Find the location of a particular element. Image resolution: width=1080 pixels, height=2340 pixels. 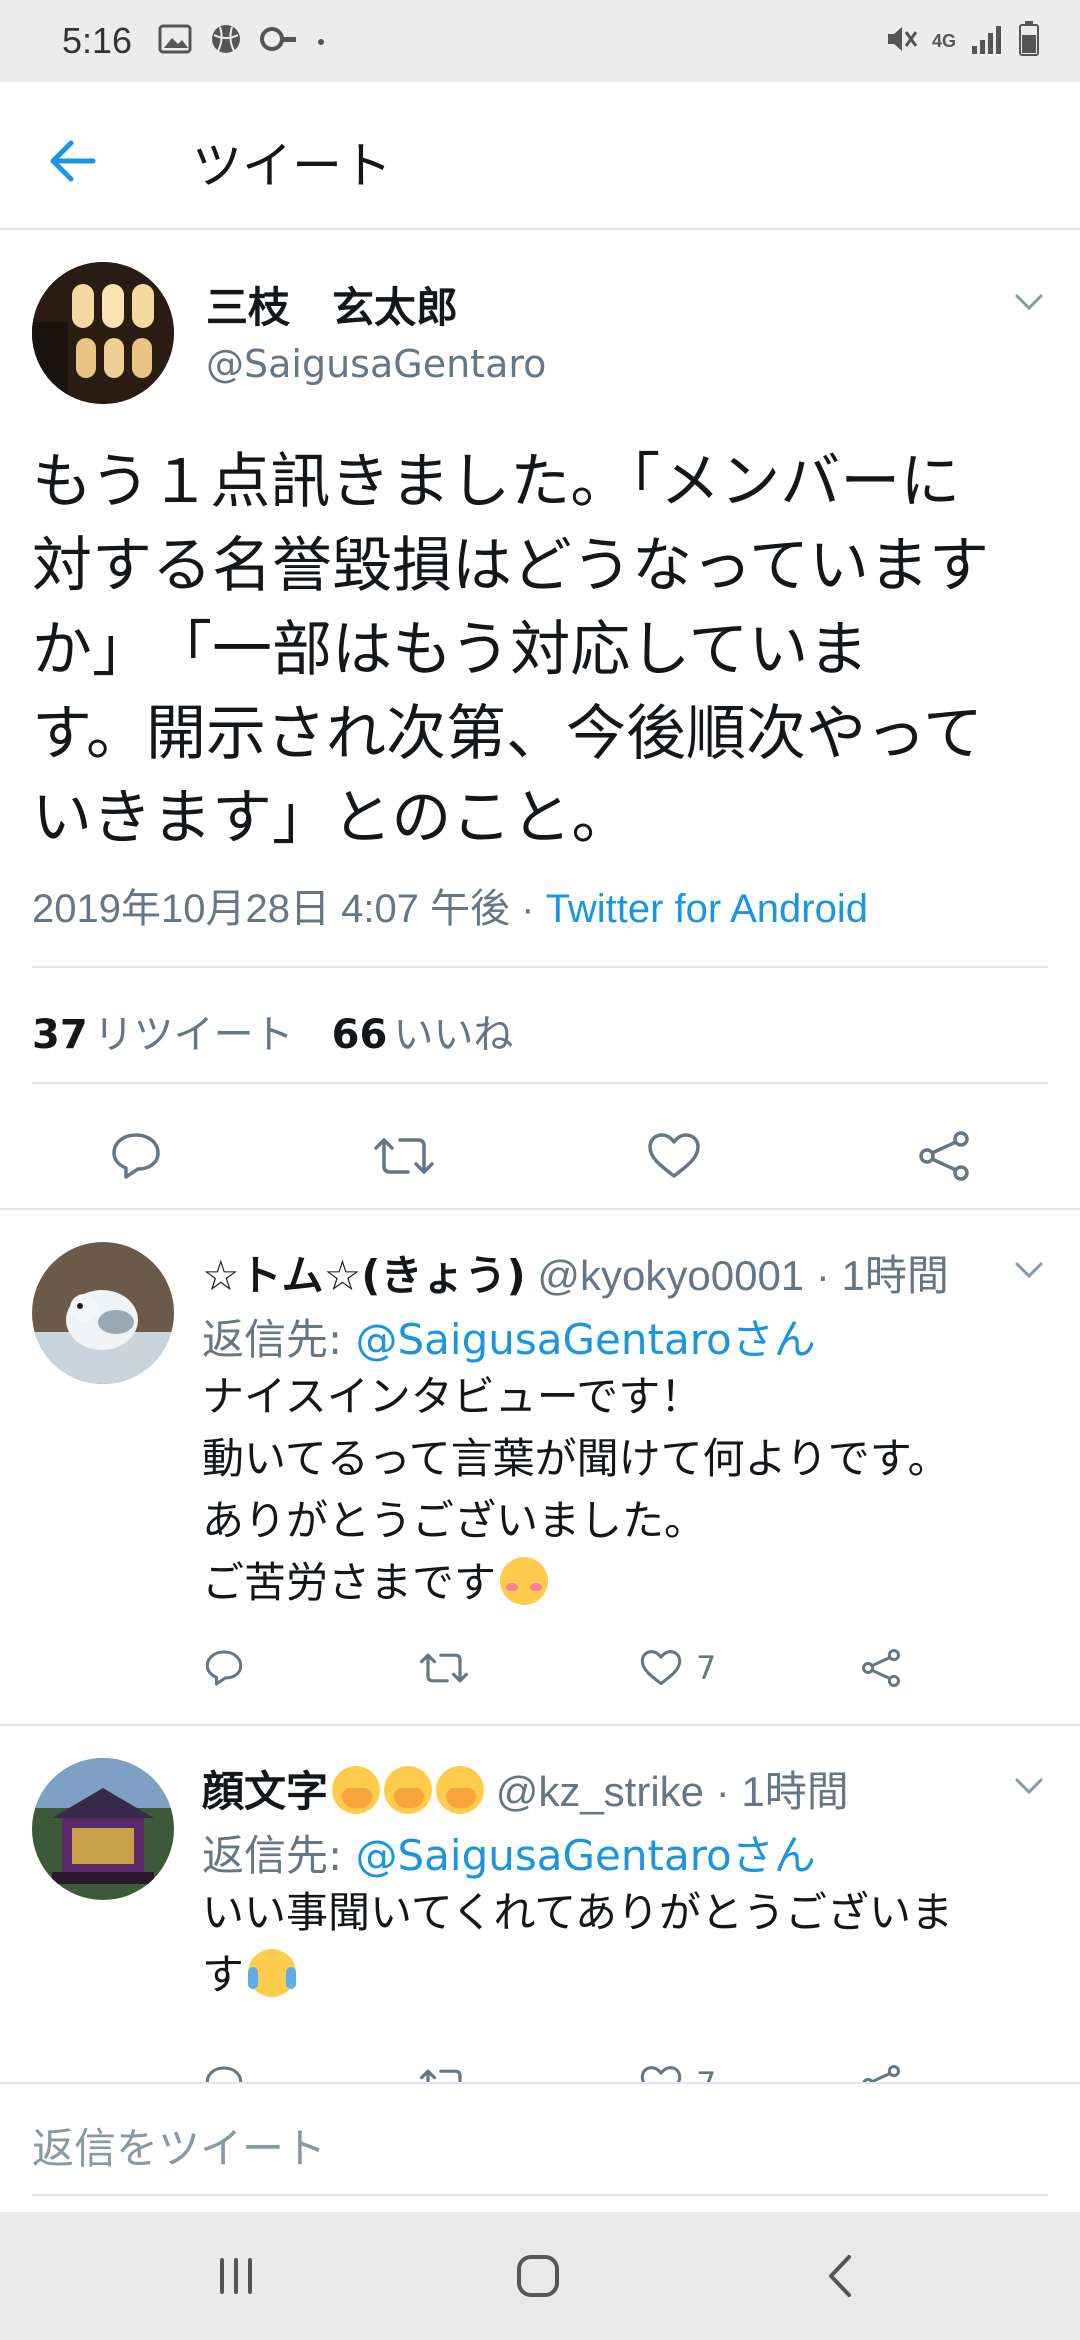

like-button is located at coordinates (674, 1156).